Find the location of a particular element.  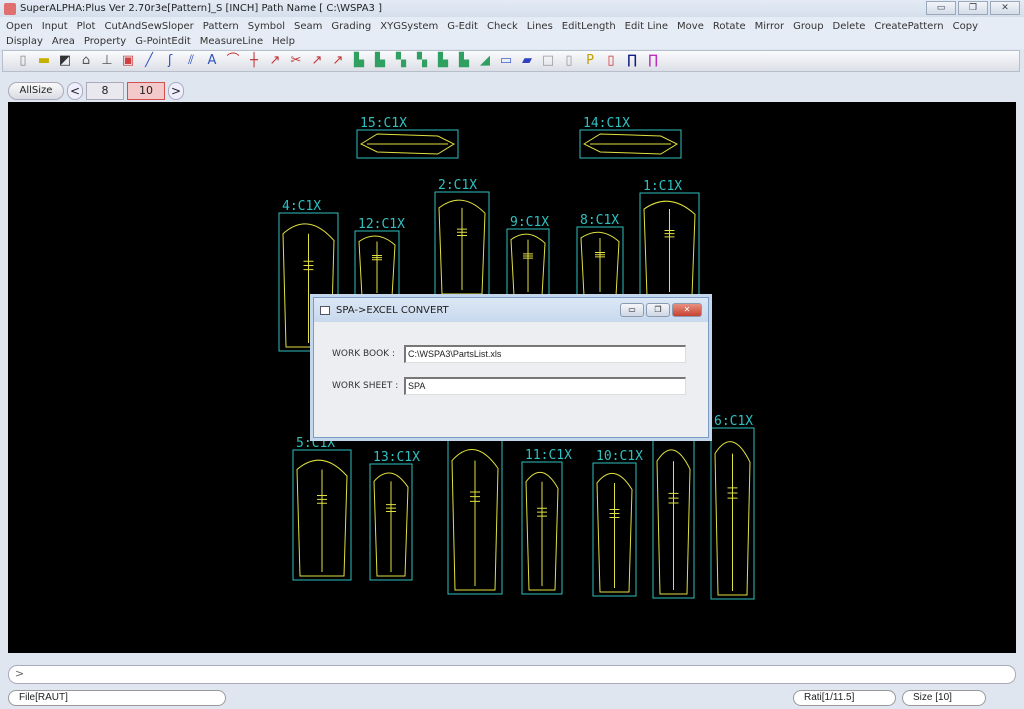

piece-label: 9:C1X is located at coordinates (529, 222).